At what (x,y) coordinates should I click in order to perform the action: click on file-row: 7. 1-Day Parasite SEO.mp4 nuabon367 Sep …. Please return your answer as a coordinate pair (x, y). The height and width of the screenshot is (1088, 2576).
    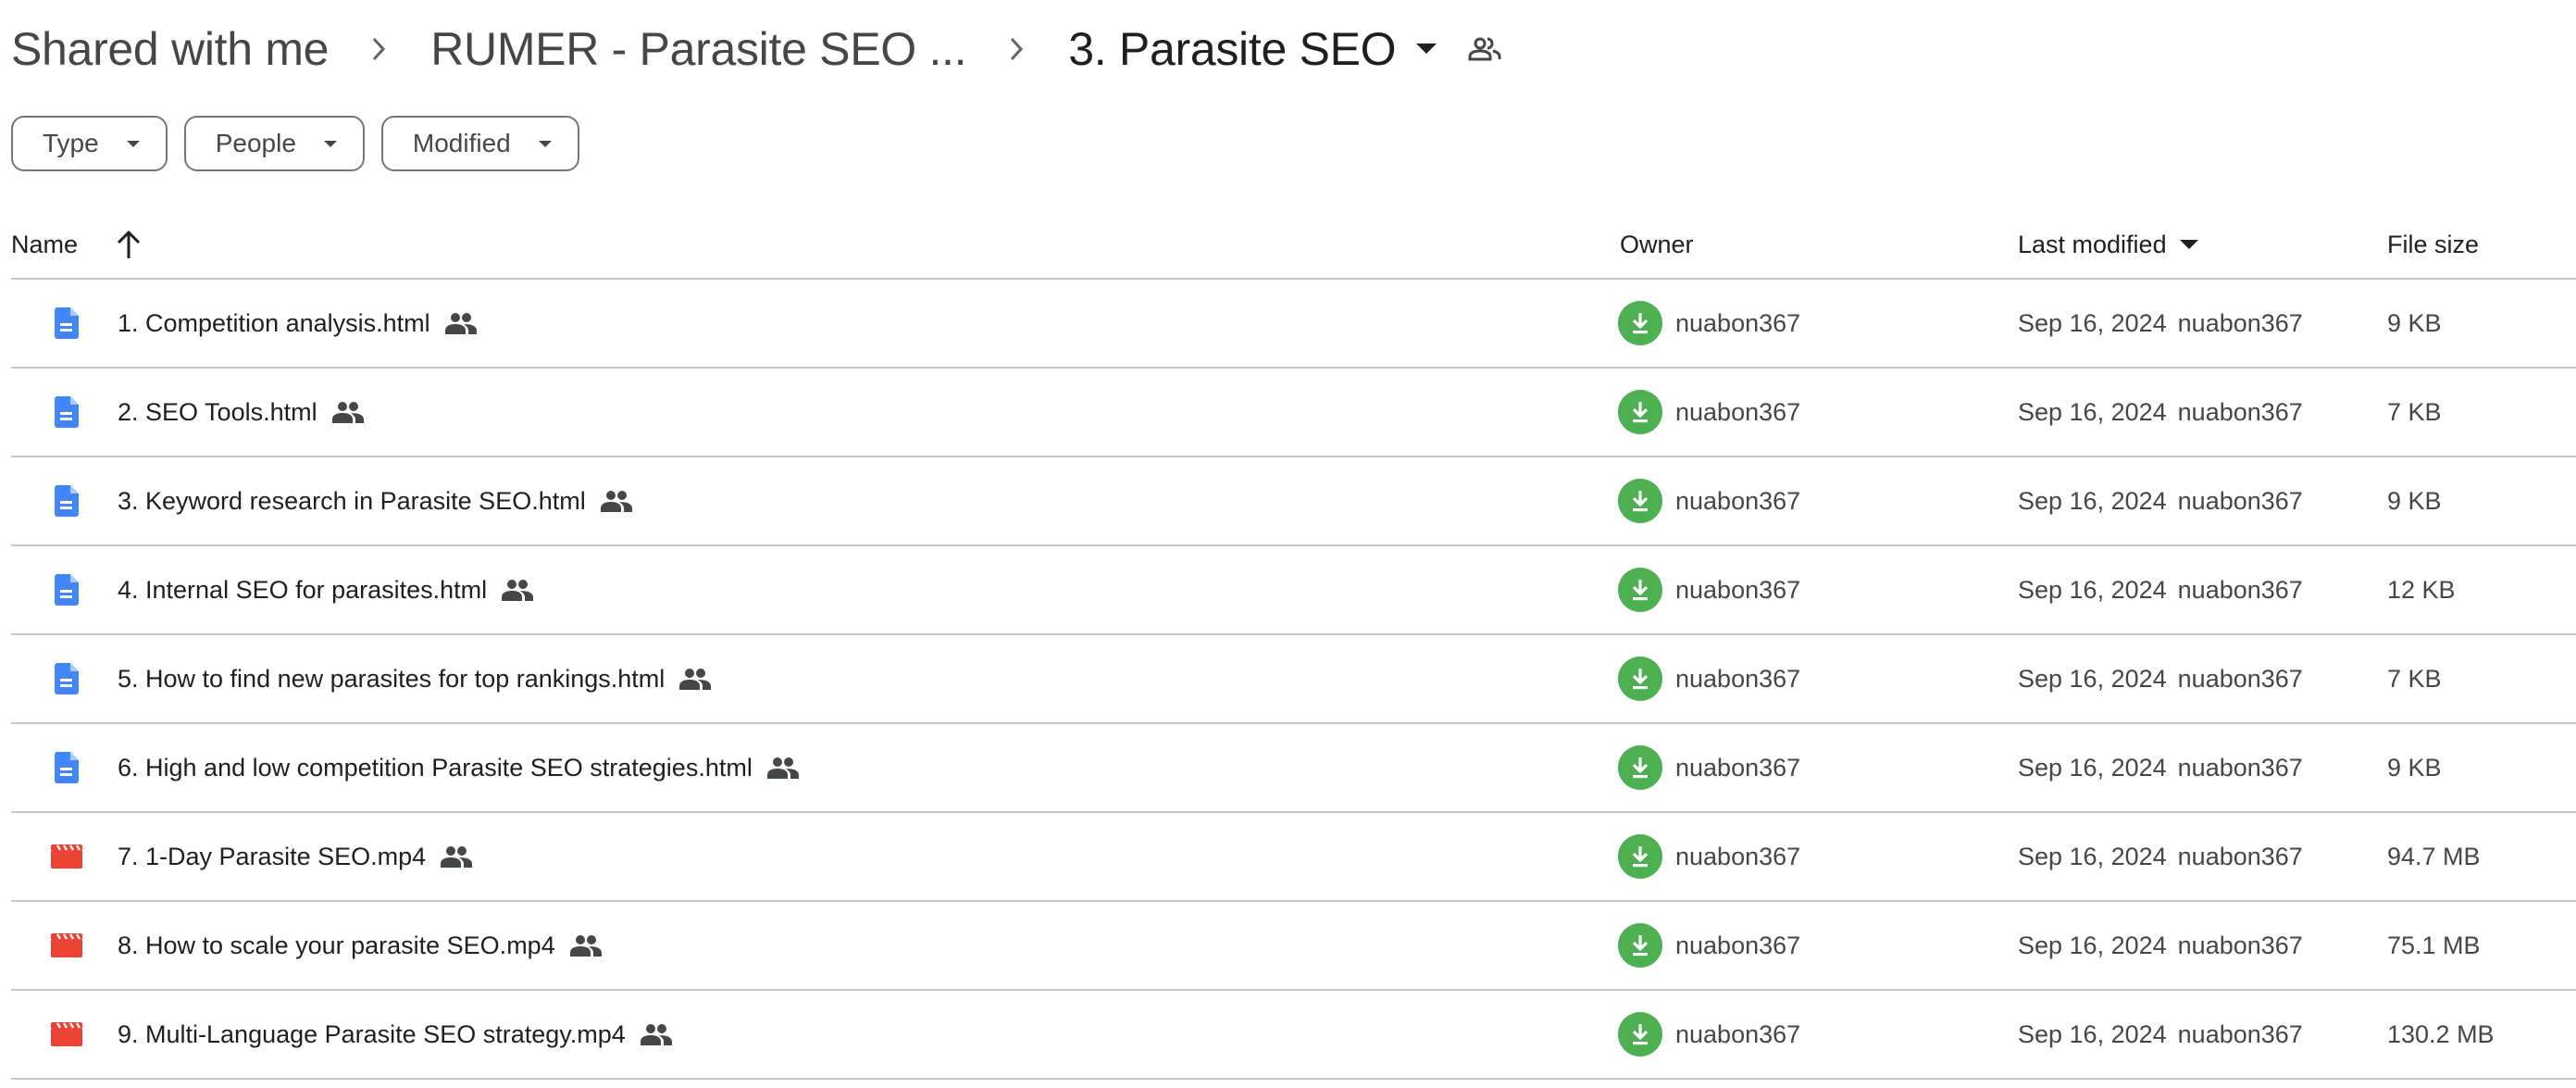
    Looking at the image, I should click on (1293, 858).